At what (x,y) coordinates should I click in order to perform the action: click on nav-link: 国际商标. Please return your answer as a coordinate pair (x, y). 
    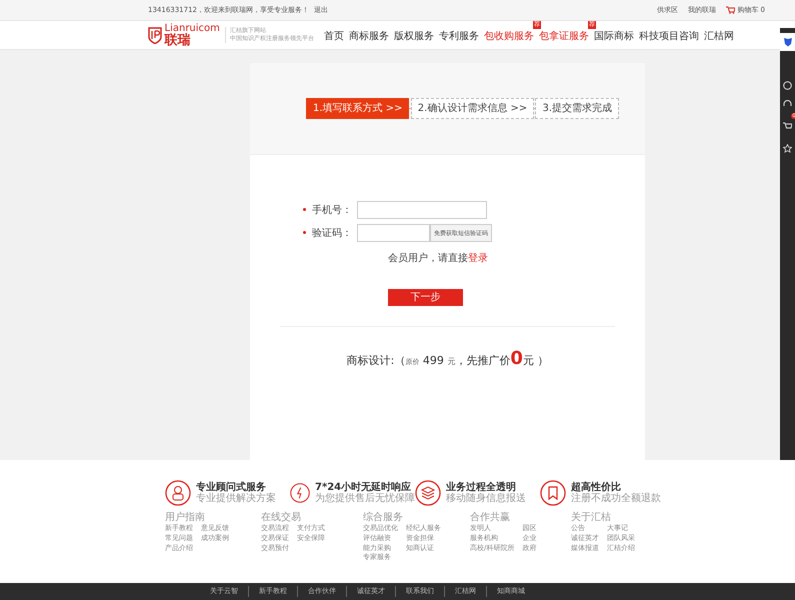
    Looking at the image, I should click on (614, 36).